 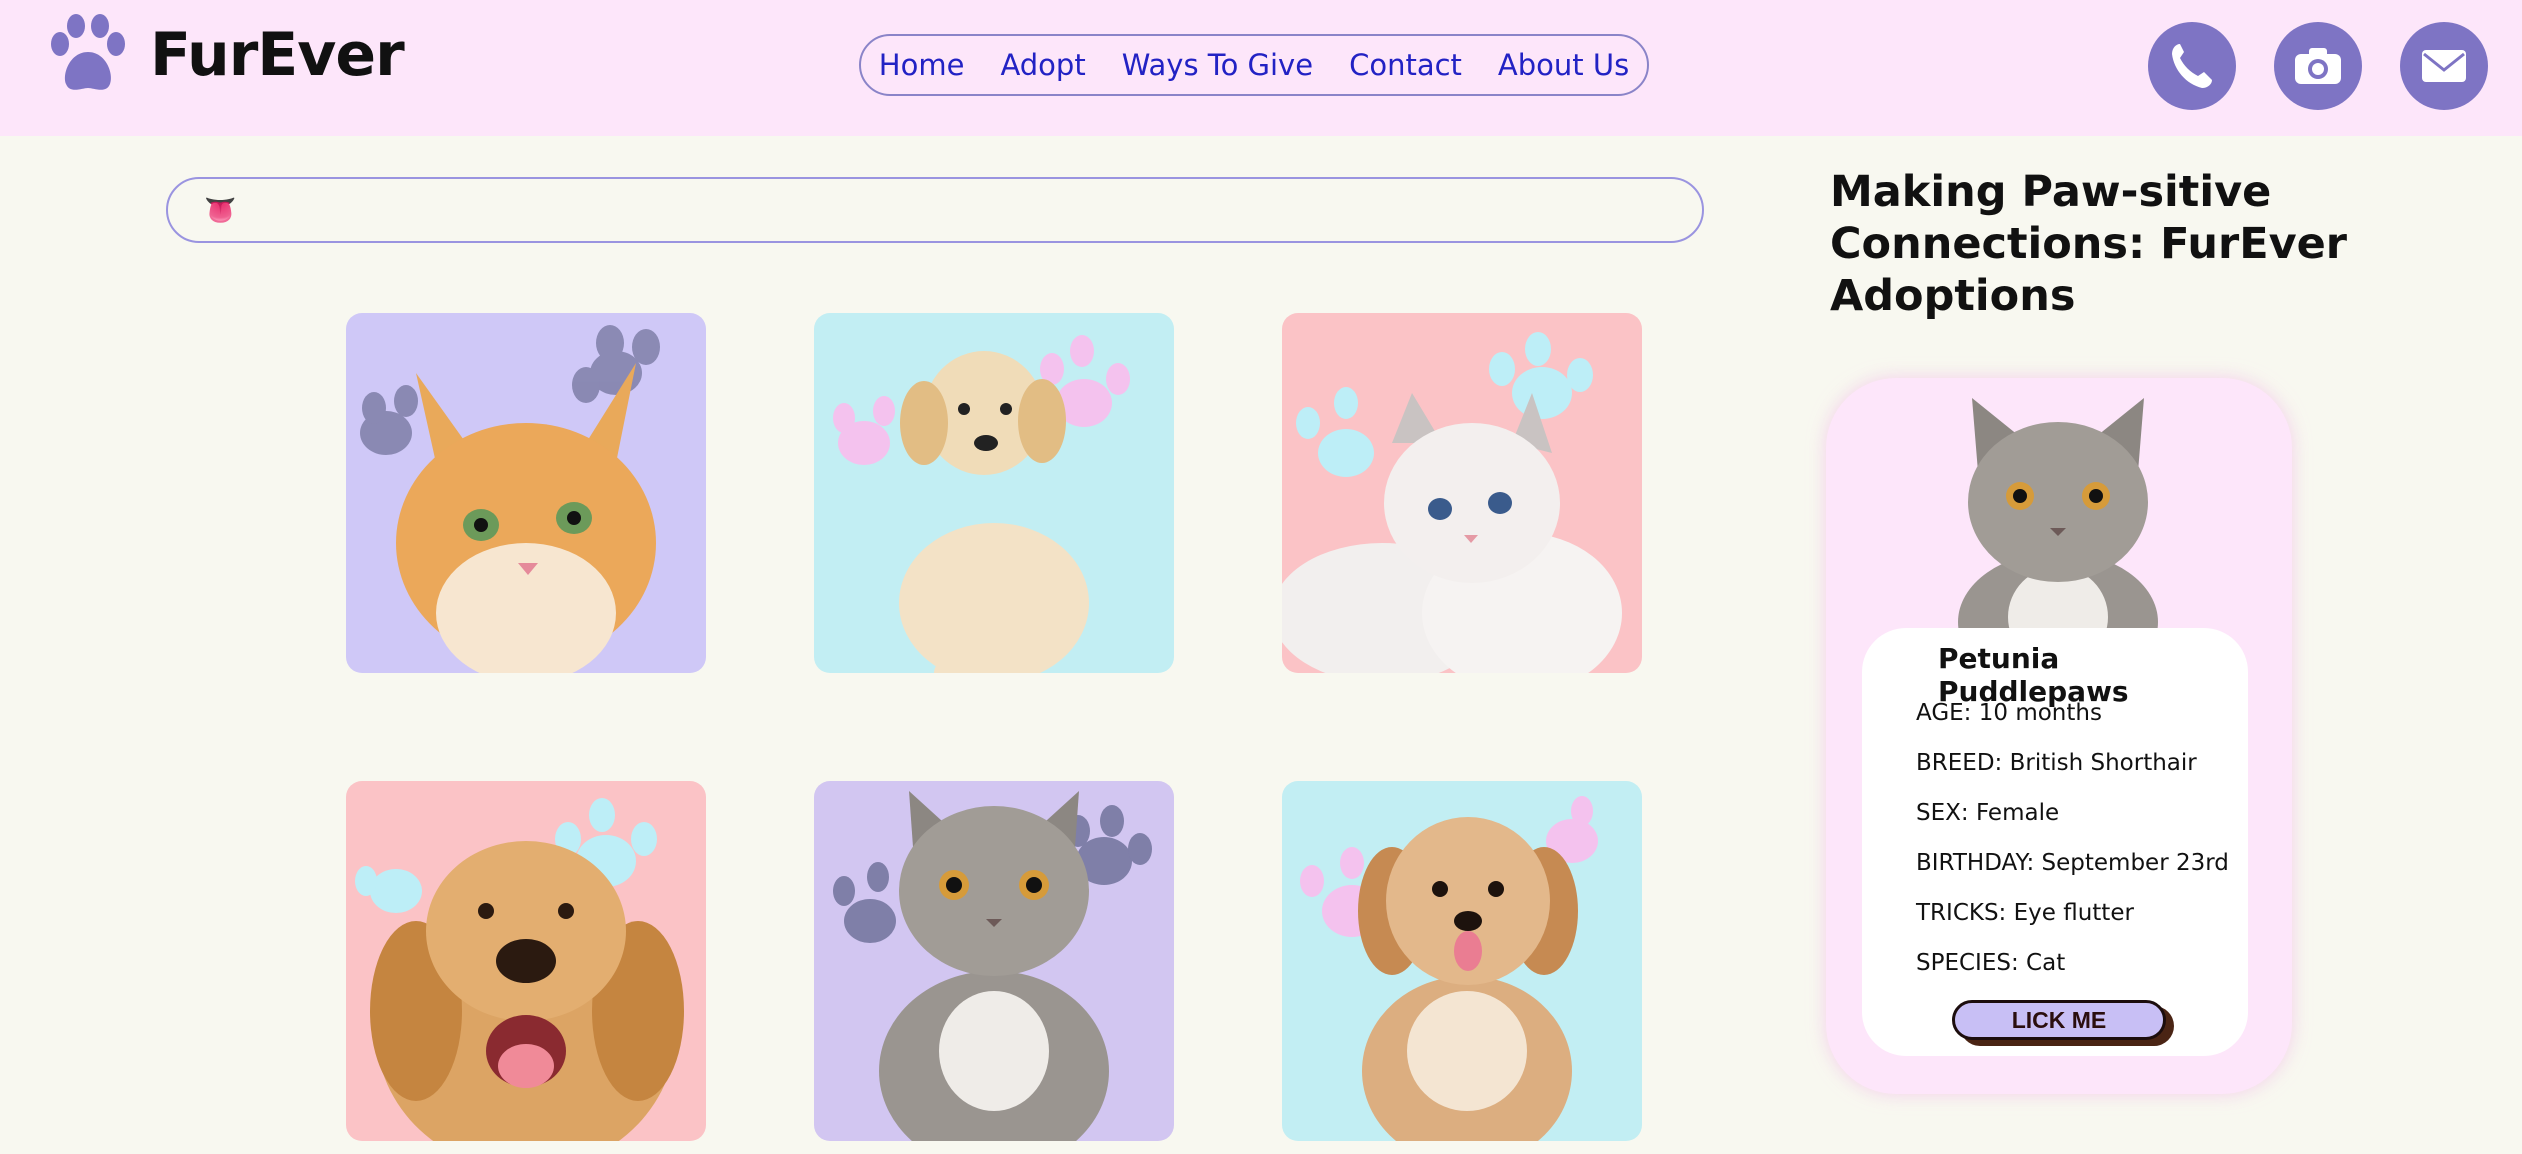 I want to click on nav-ways-to-give: Ways To Give, so click(x=1217, y=65).